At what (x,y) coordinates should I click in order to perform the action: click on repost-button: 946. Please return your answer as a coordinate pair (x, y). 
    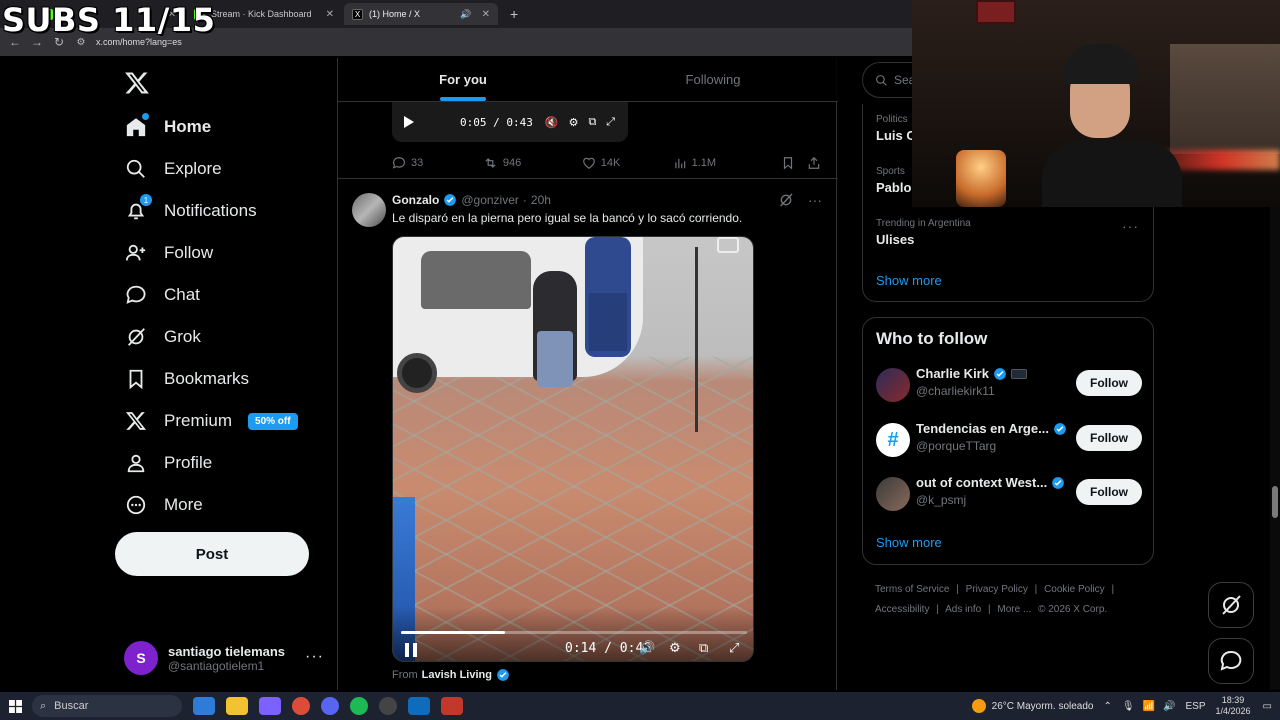
    Looking at the image, I should click on (532, 163).